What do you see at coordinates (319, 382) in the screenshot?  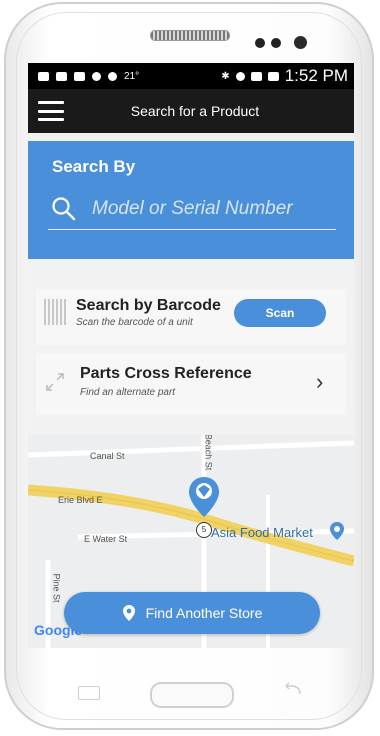 I see `chevron-right-icon: ›` at bounding box center [319, 382].